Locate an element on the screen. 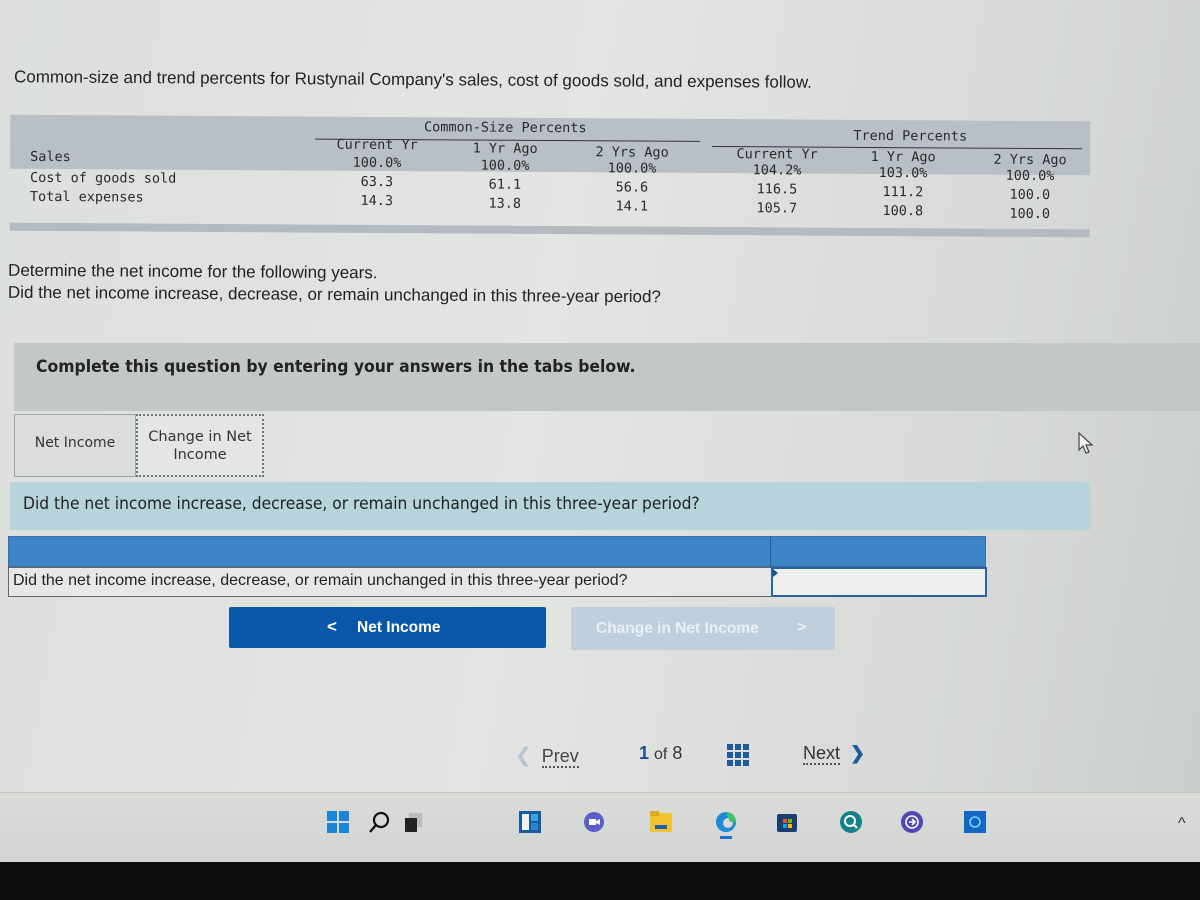  next-tab-label: Change in Net Income is located at coordinates (677, 628).